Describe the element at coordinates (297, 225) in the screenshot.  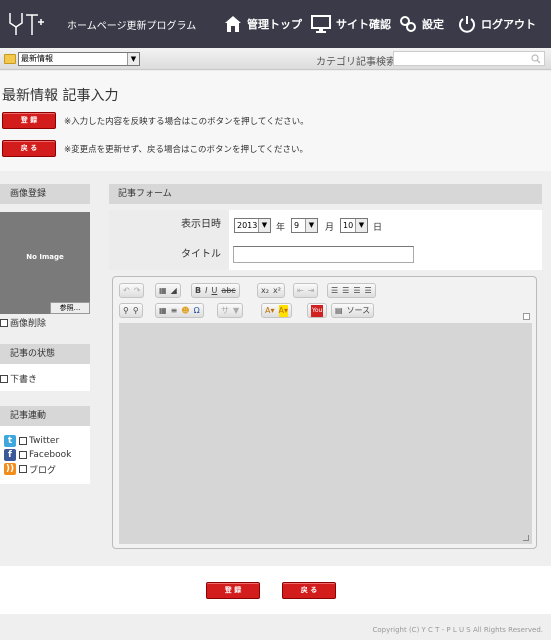
I see `month-value: 9` at that location.